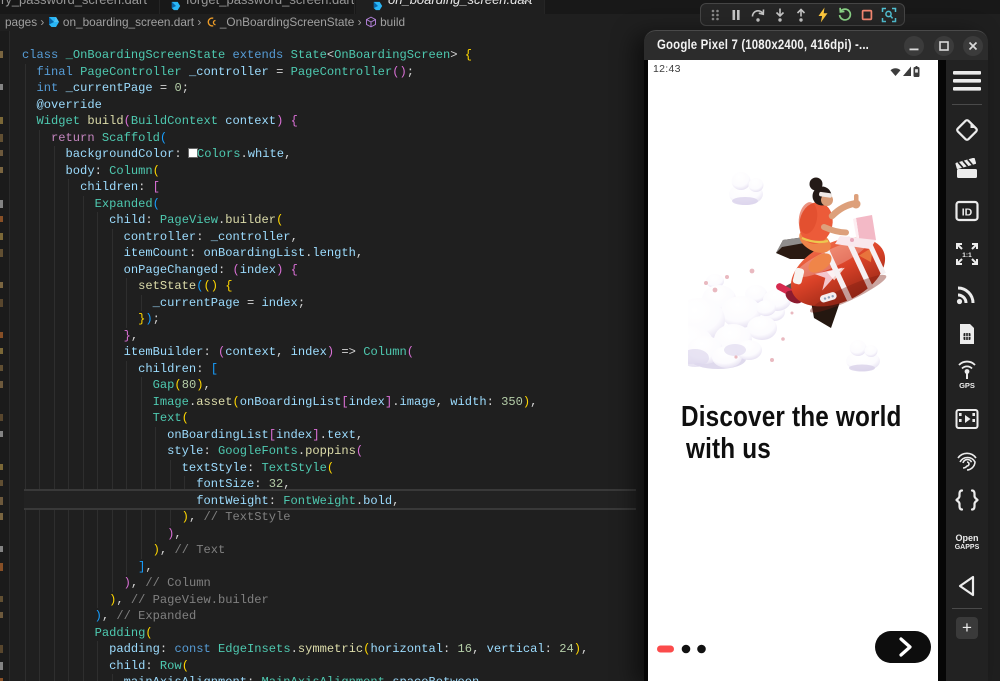 This screenshot has height=681, width=1000. What do you see at coordinates (967, 385) in the screenshot?
I see `svg-text: GPS` at bounding box center [967, 385].